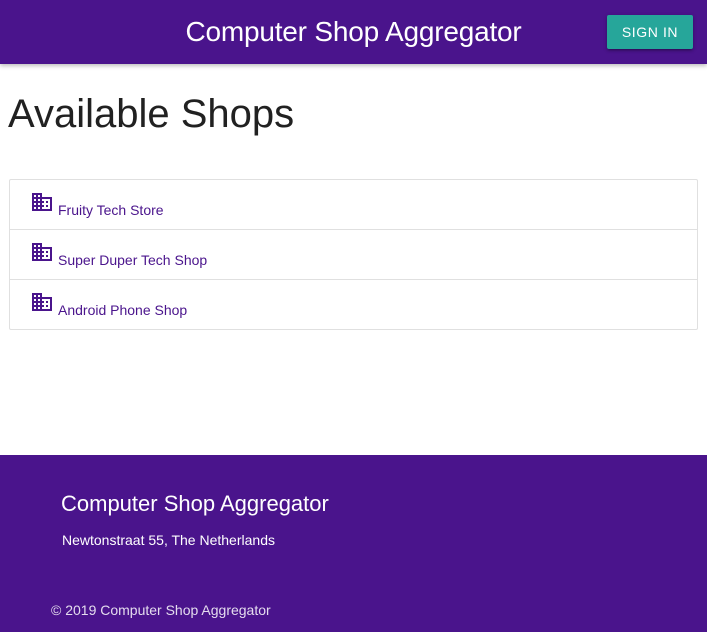 The image size is (707, 632). What do you see at coordinates (353, 205) in the screenshot?
I see `shop-list-item: Fruity Tech Store` at bounding box center [353, 205].